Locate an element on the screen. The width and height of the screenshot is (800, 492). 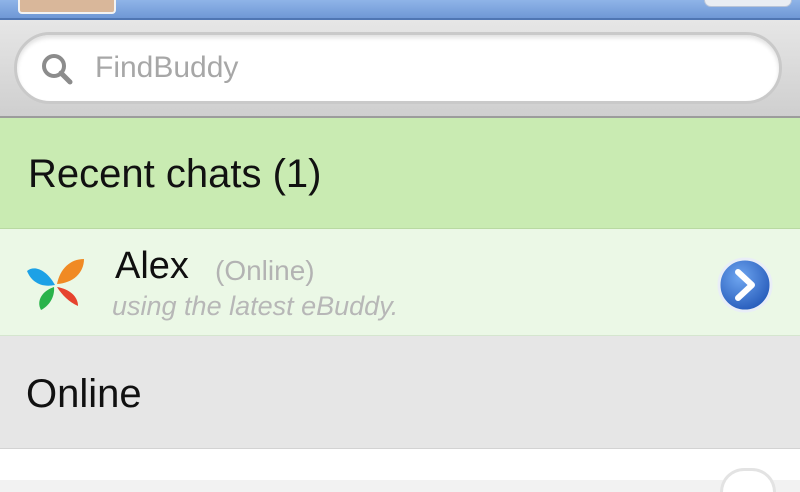
profile-thumbnail is located at coordinates (67, 7).